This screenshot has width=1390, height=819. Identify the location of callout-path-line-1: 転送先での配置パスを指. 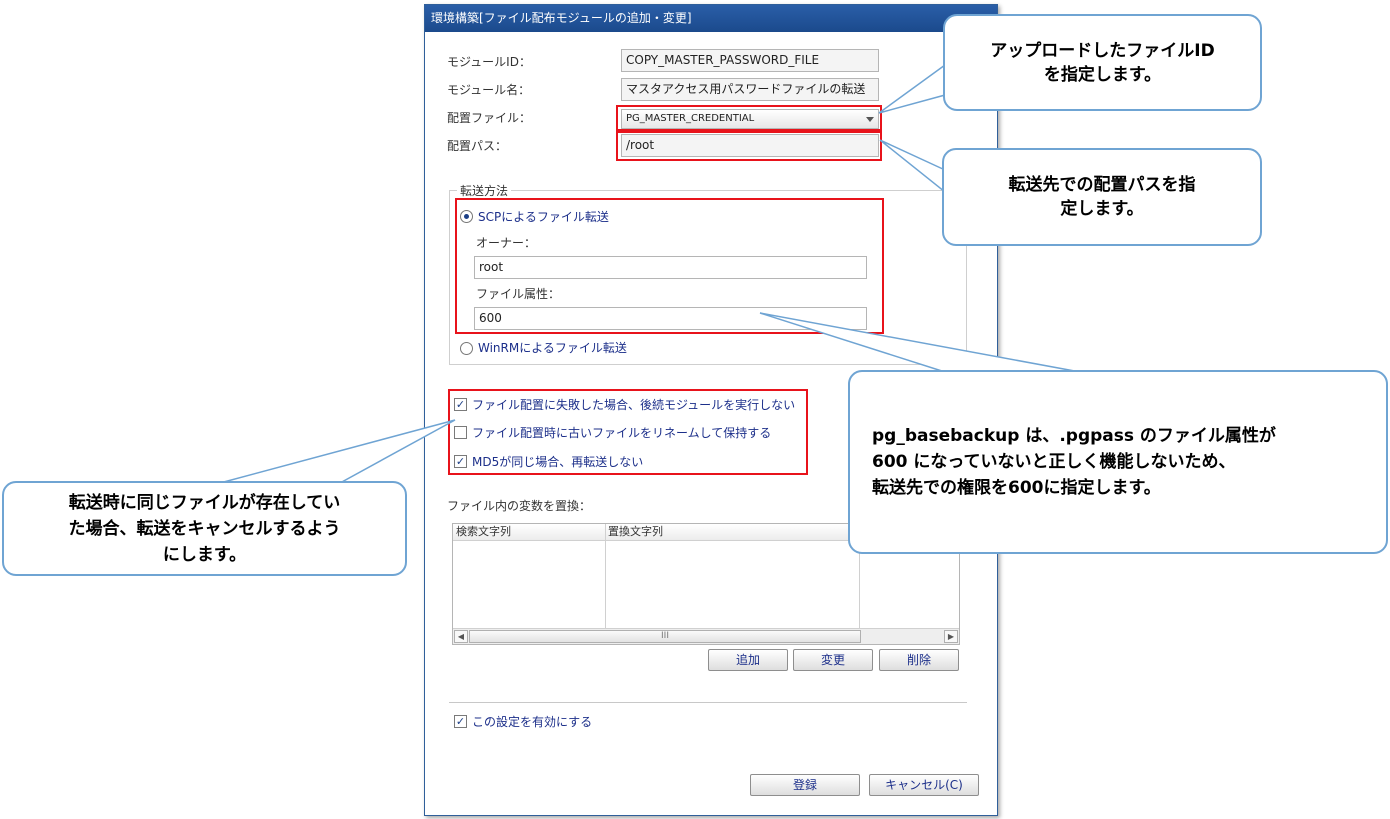
(1102, 185).